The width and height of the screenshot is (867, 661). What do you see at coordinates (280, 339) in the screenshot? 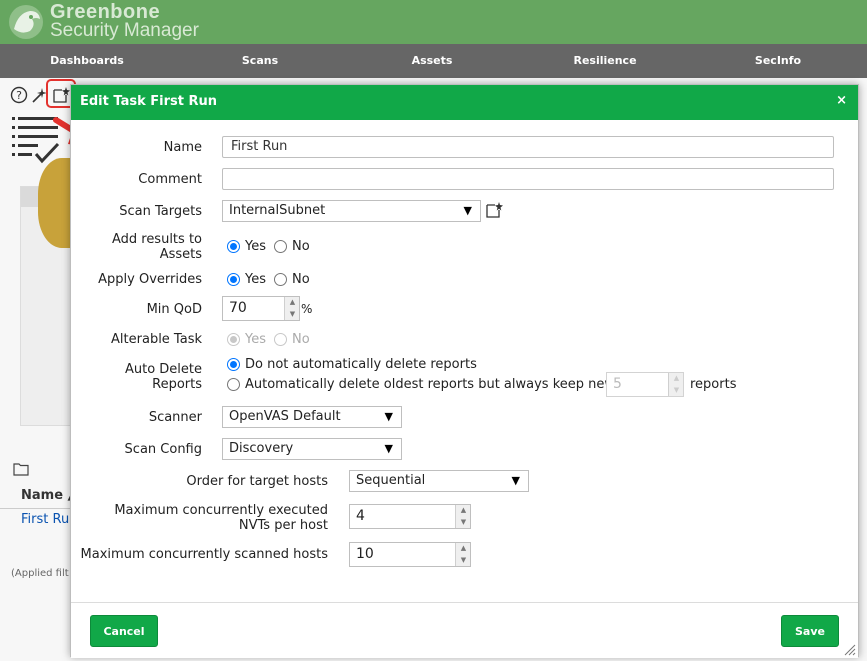
I see `alterable-no-radio` at bounding box center [280, 339].